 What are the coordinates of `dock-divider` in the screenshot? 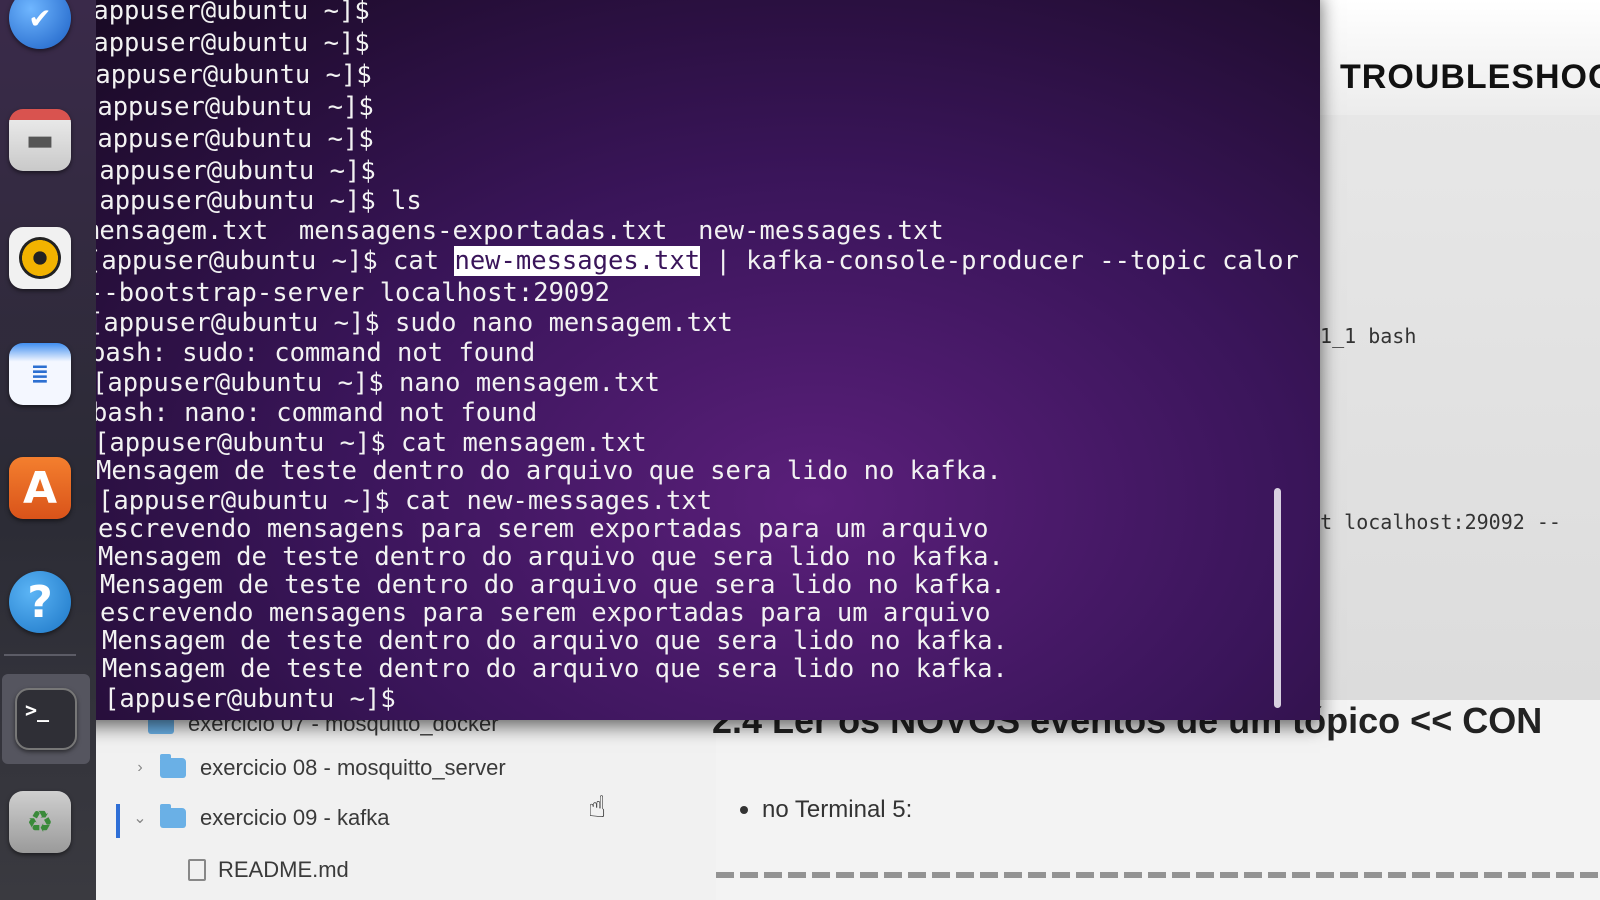 It's located at (40, 655).